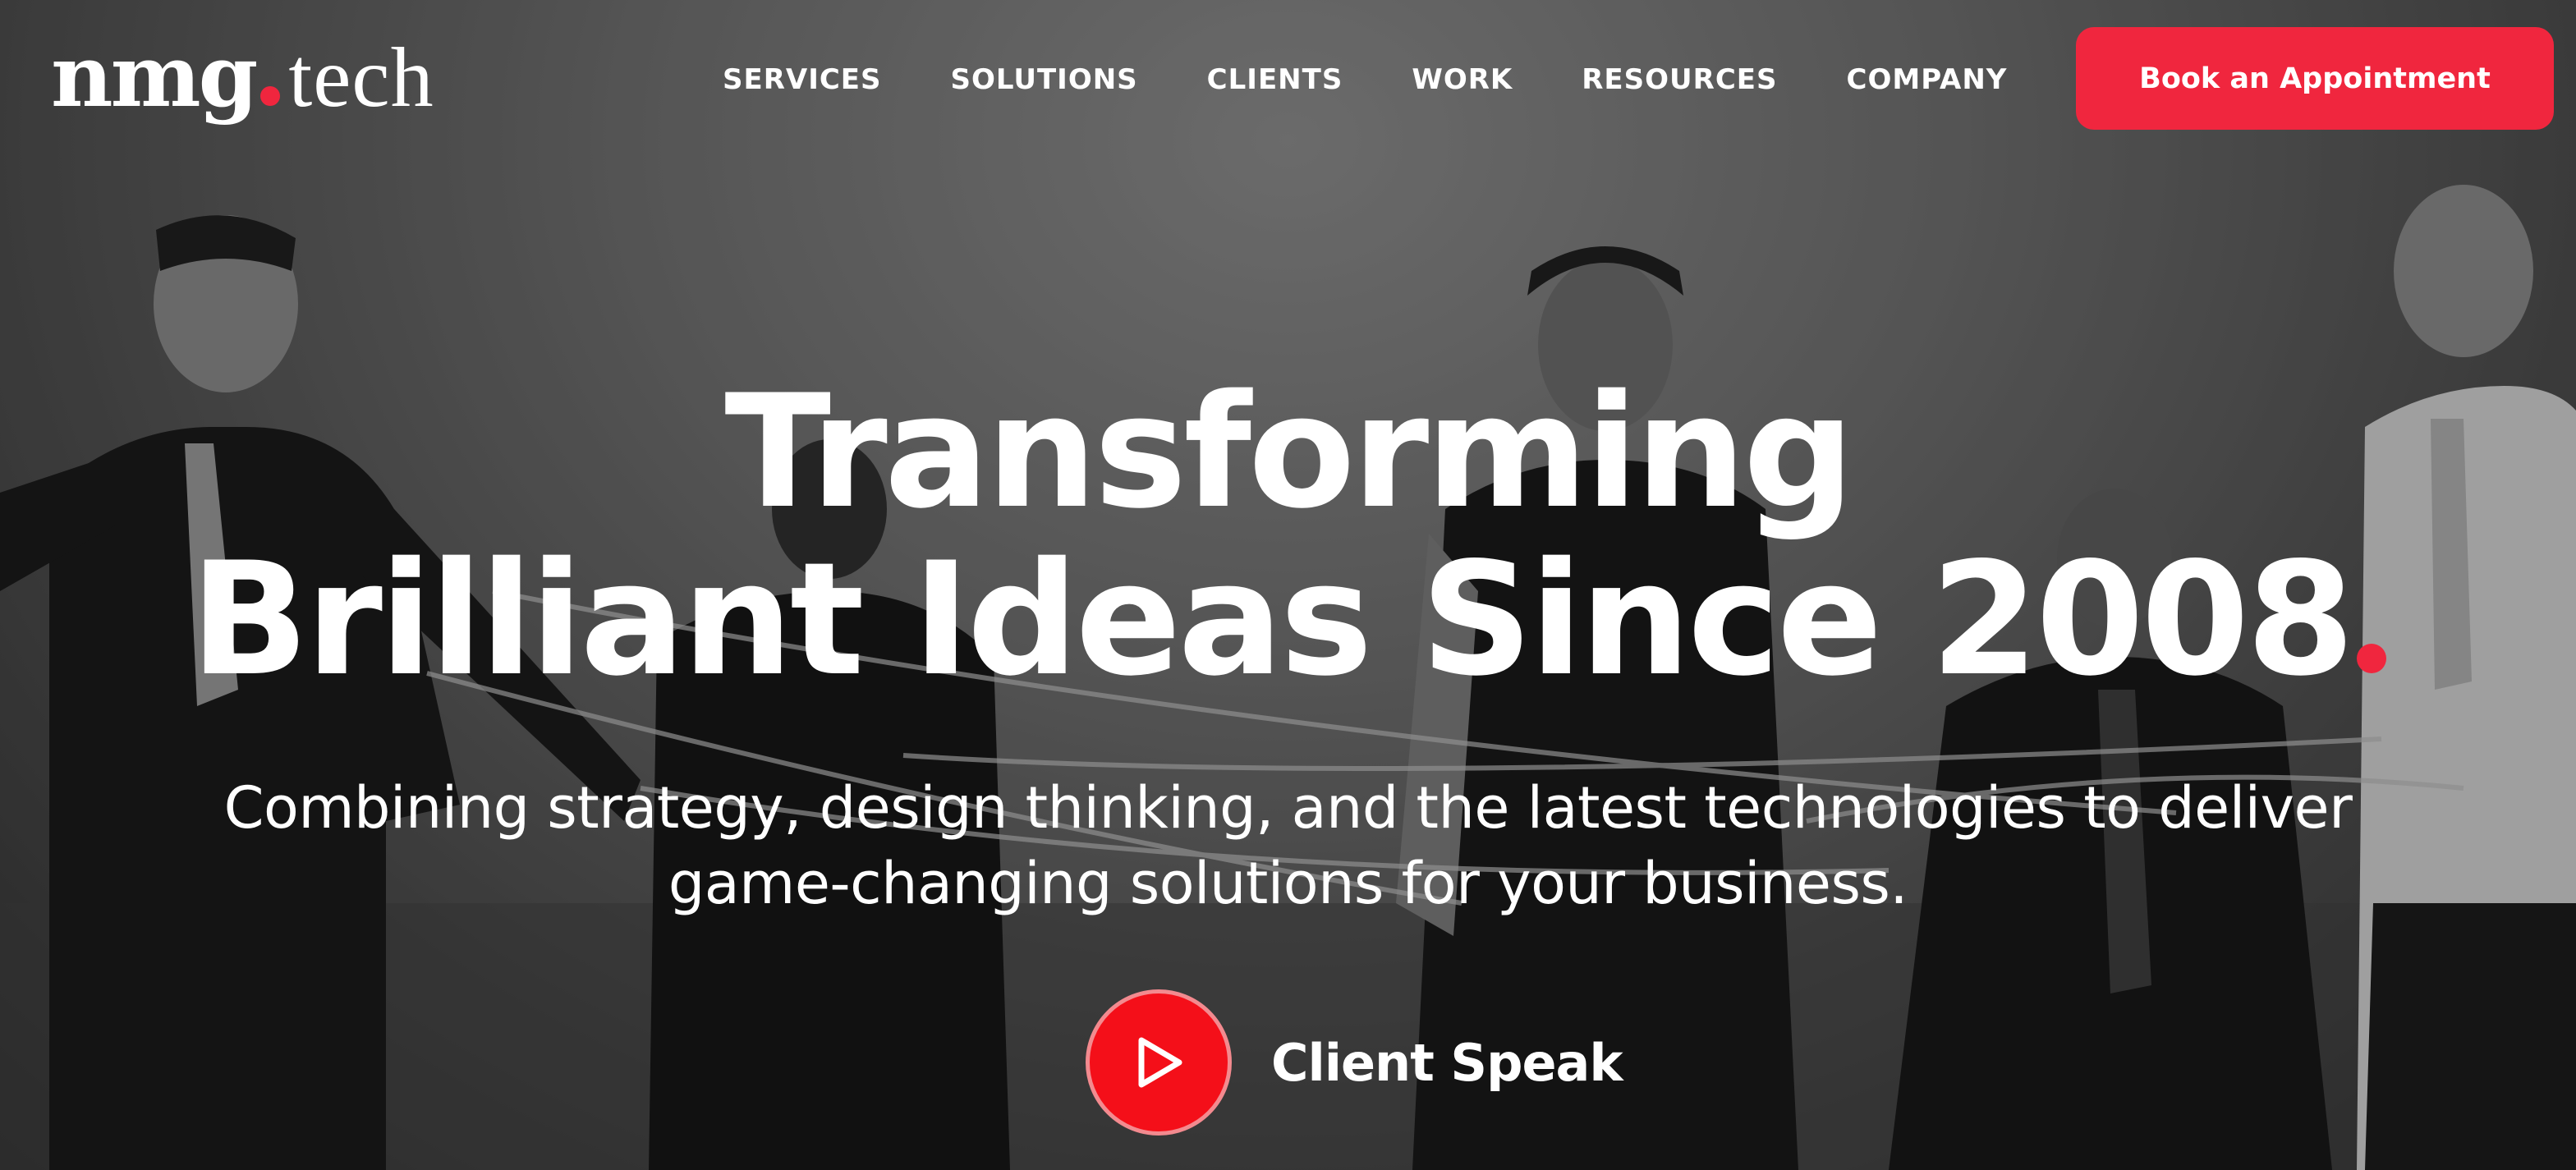 The width and height of the screenshot is (2576, 1170). I want to click on logo-wordmark-sub: tech, so click(361, 77).